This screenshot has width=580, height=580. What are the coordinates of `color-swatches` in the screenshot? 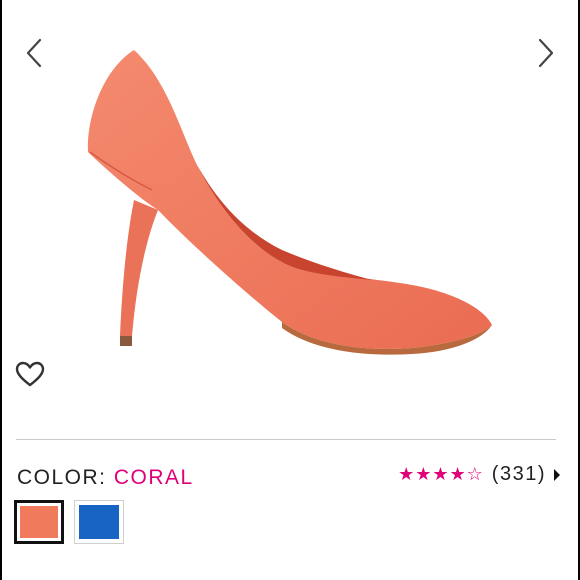 It's located at (69, 522).